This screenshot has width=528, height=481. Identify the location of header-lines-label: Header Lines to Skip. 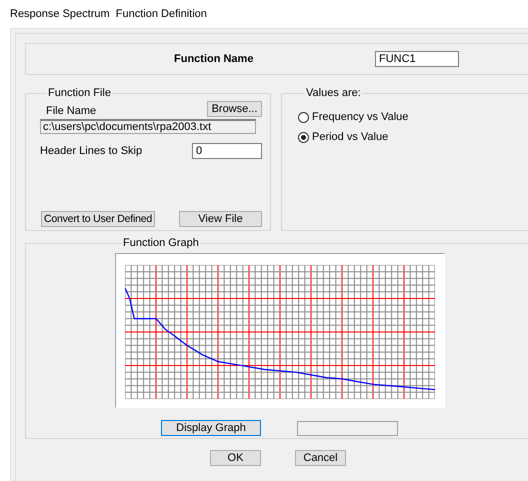
(91, 151).